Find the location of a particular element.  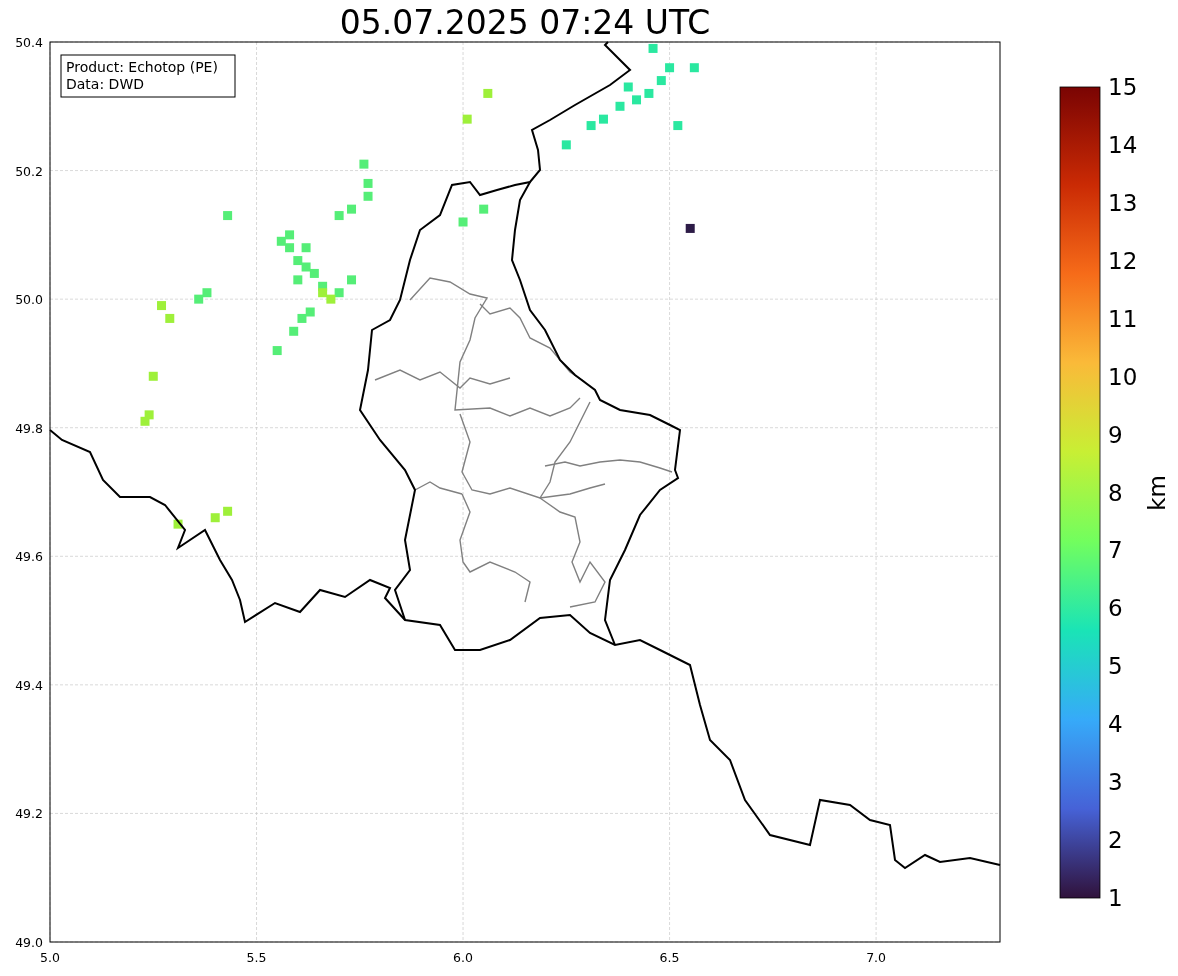

colorbar-tick-label: 9 is located at coordinates (1115, 434).